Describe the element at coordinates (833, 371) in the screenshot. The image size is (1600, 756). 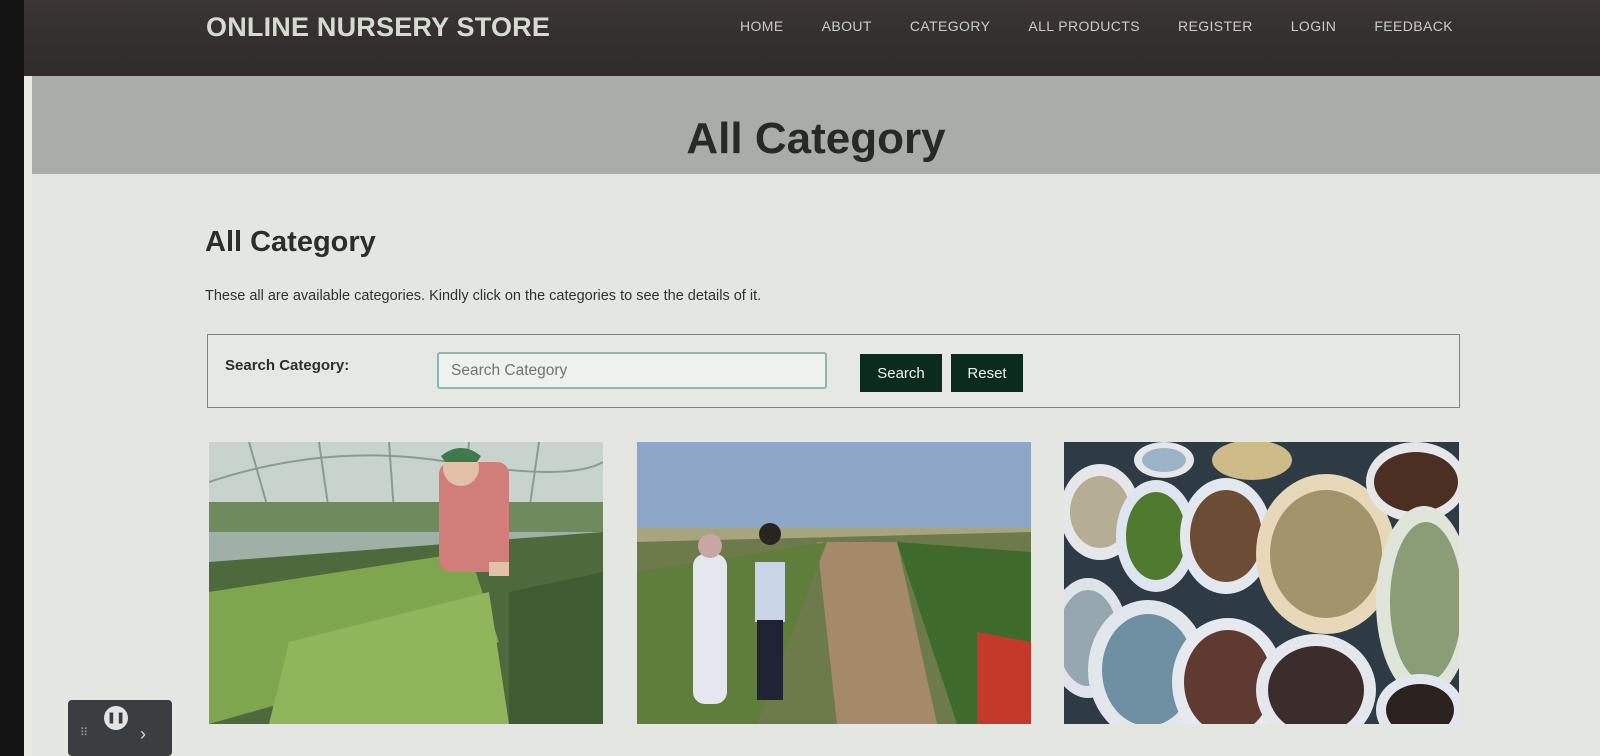
I see `category-search-panel: Search Category: Search Reset` at that location.